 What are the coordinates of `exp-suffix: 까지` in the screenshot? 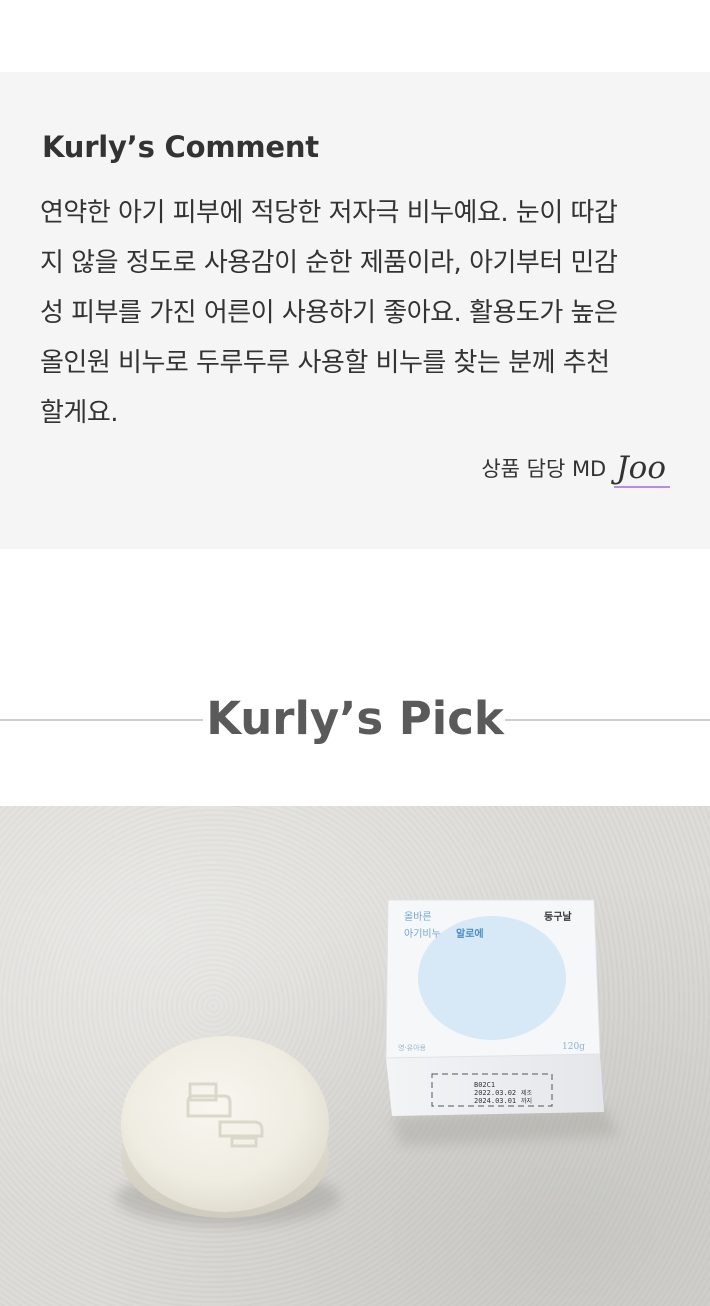 It's located at (526, 1101).